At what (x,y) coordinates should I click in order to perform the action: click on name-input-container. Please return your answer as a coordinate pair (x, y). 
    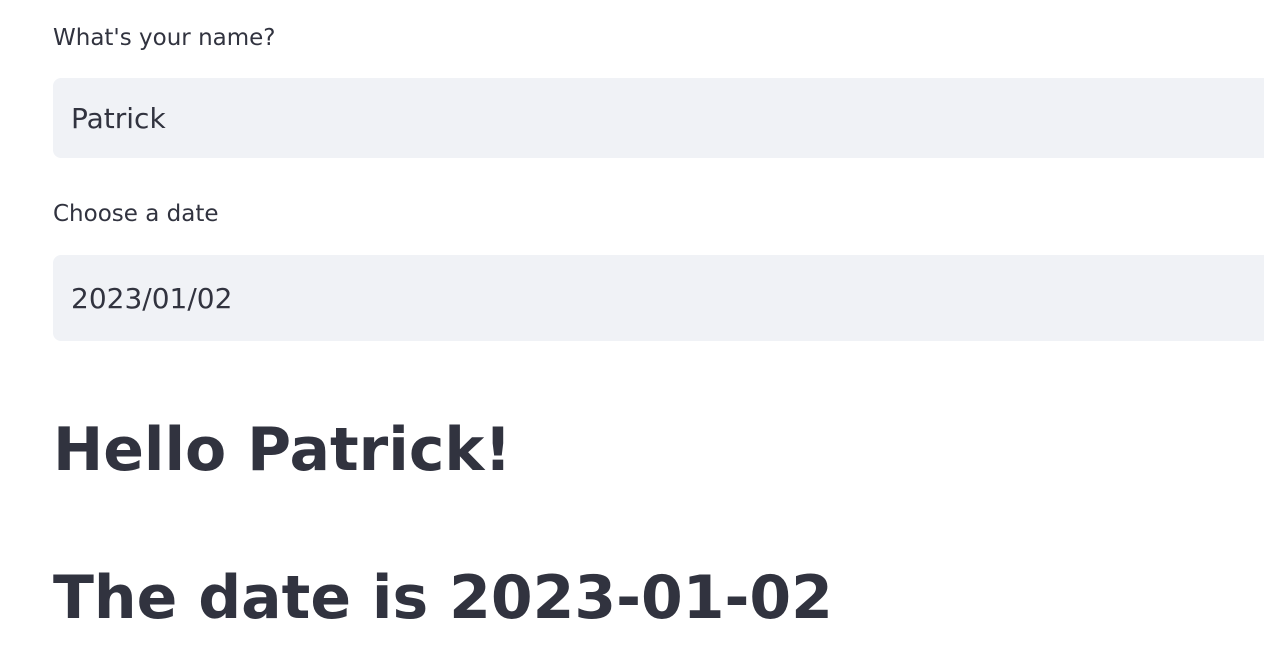
    Looking at the image, I should click on (658, 118).